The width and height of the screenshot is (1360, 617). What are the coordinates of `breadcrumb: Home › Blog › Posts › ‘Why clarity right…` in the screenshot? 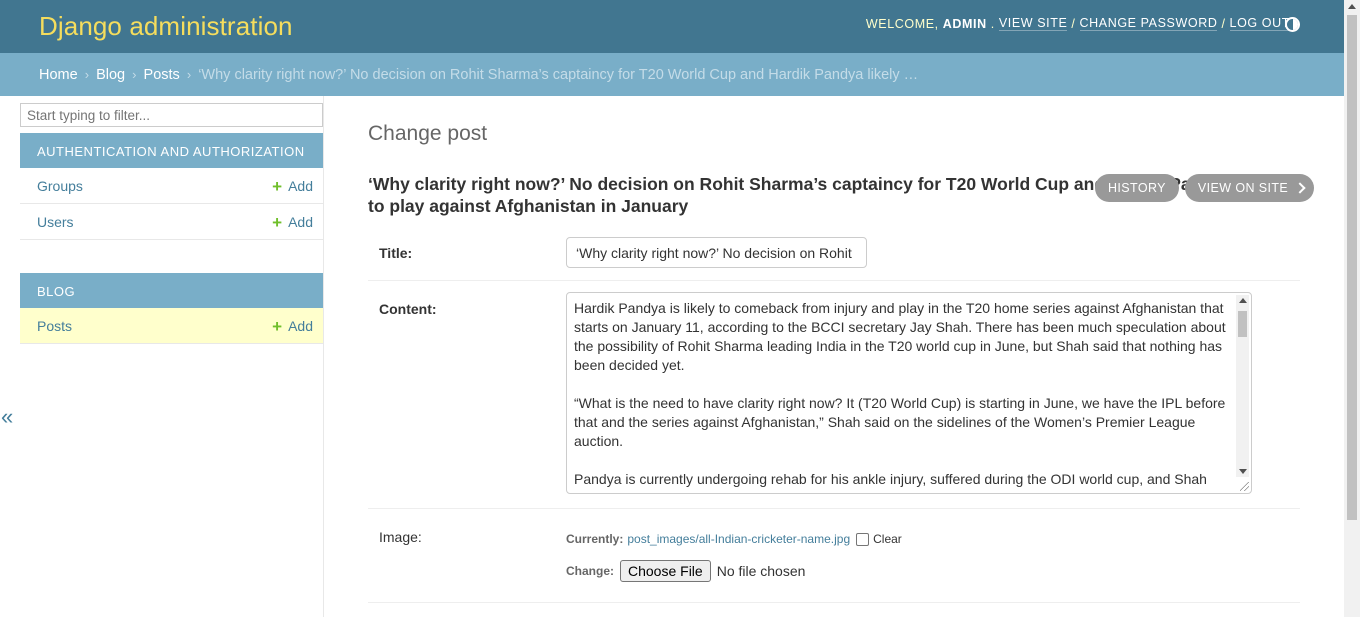 It's located at (672, 74).